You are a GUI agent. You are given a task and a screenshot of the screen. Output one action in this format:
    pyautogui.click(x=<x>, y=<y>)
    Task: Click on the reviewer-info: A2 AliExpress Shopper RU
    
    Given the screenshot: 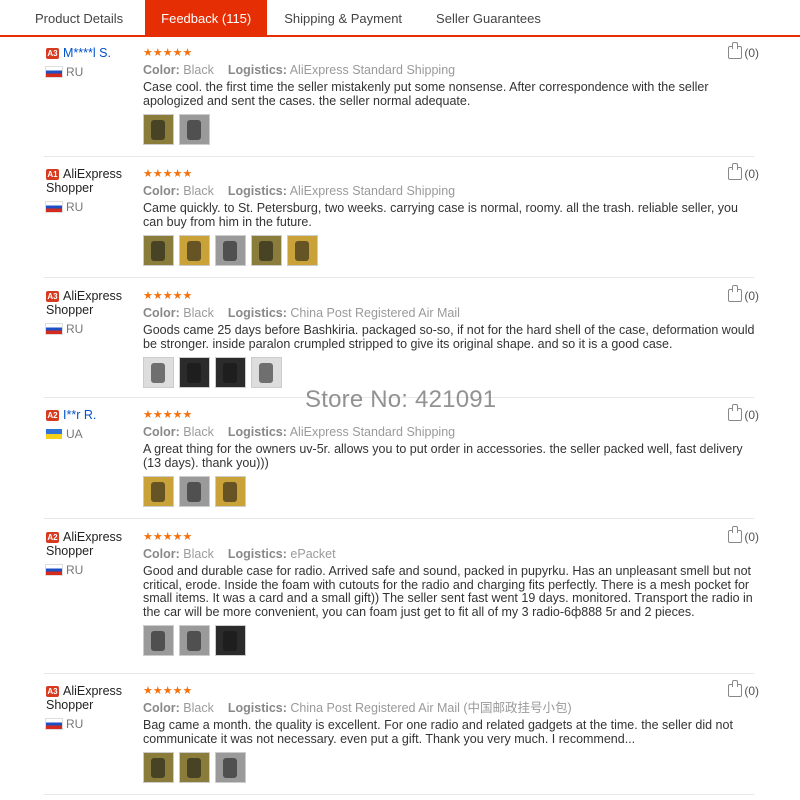 What is the action you would take?
    pyautogui.click(x=92, y=553)
    